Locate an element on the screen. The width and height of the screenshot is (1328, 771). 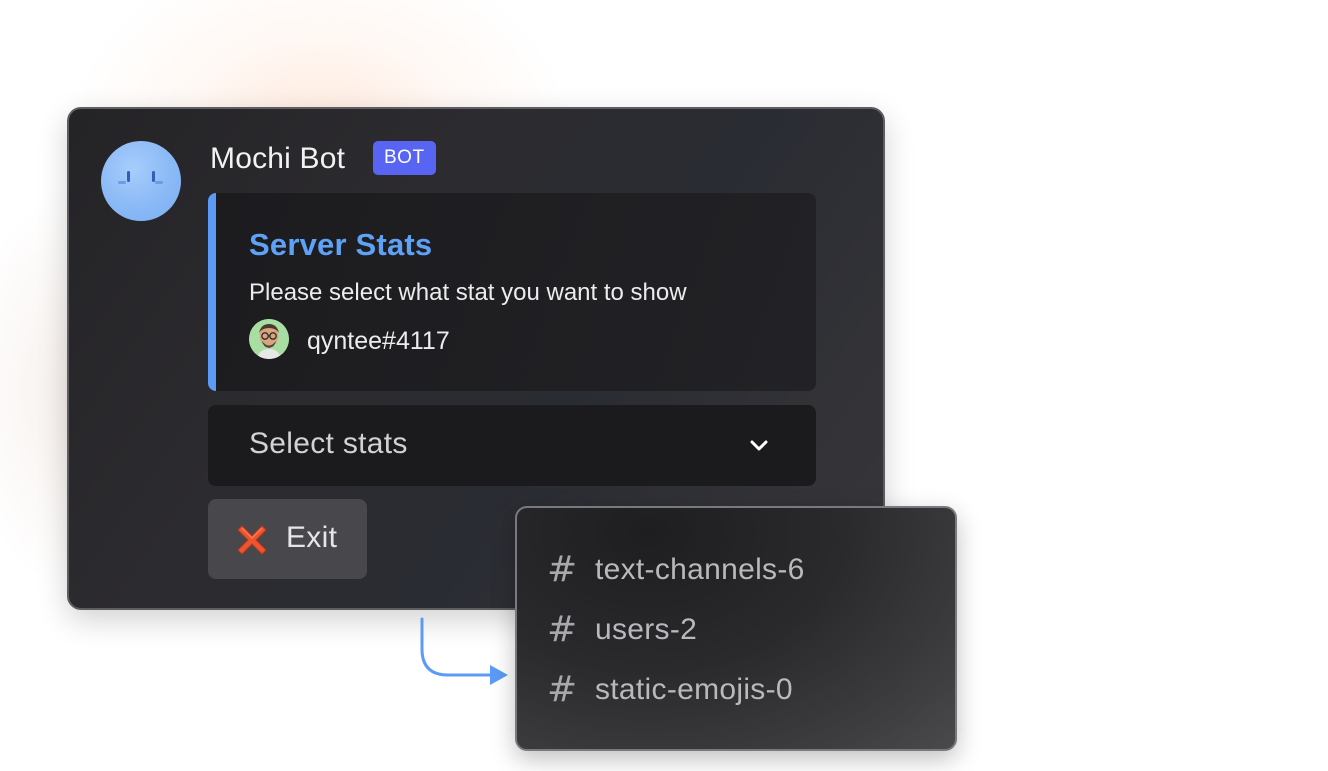
stats-select: Select stats is located at coordinates (512, 445).